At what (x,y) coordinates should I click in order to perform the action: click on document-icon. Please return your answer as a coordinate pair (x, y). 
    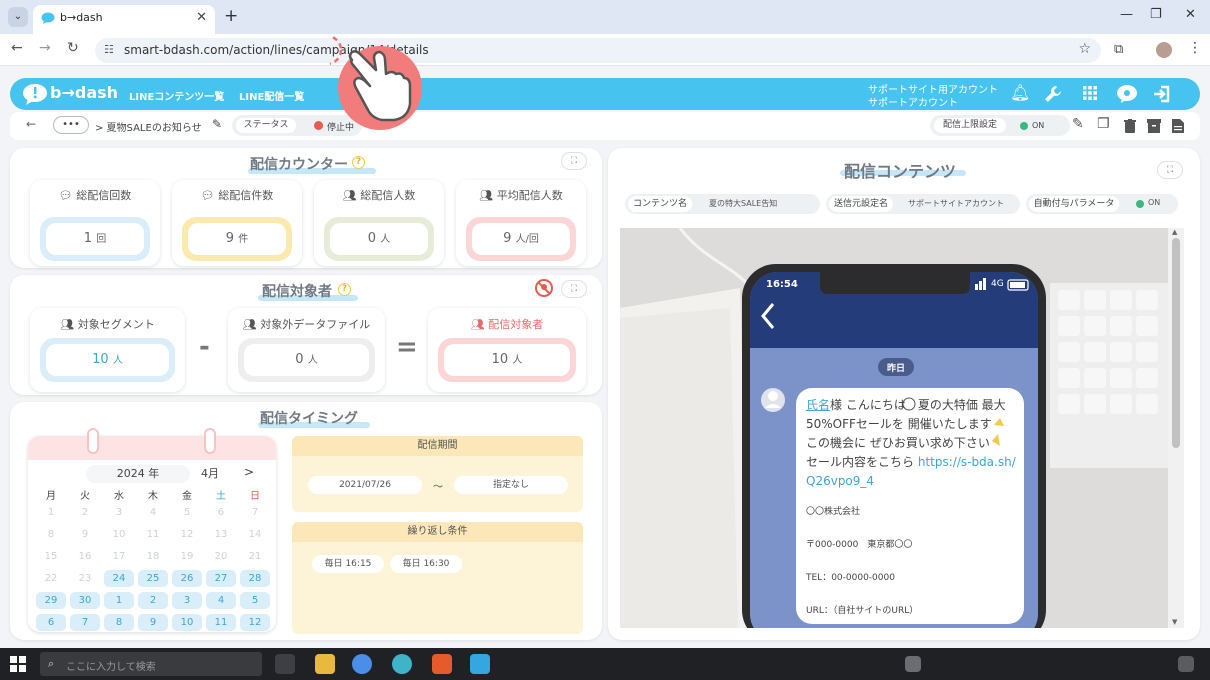
    Looking at the image, I should click on (1178, 126).